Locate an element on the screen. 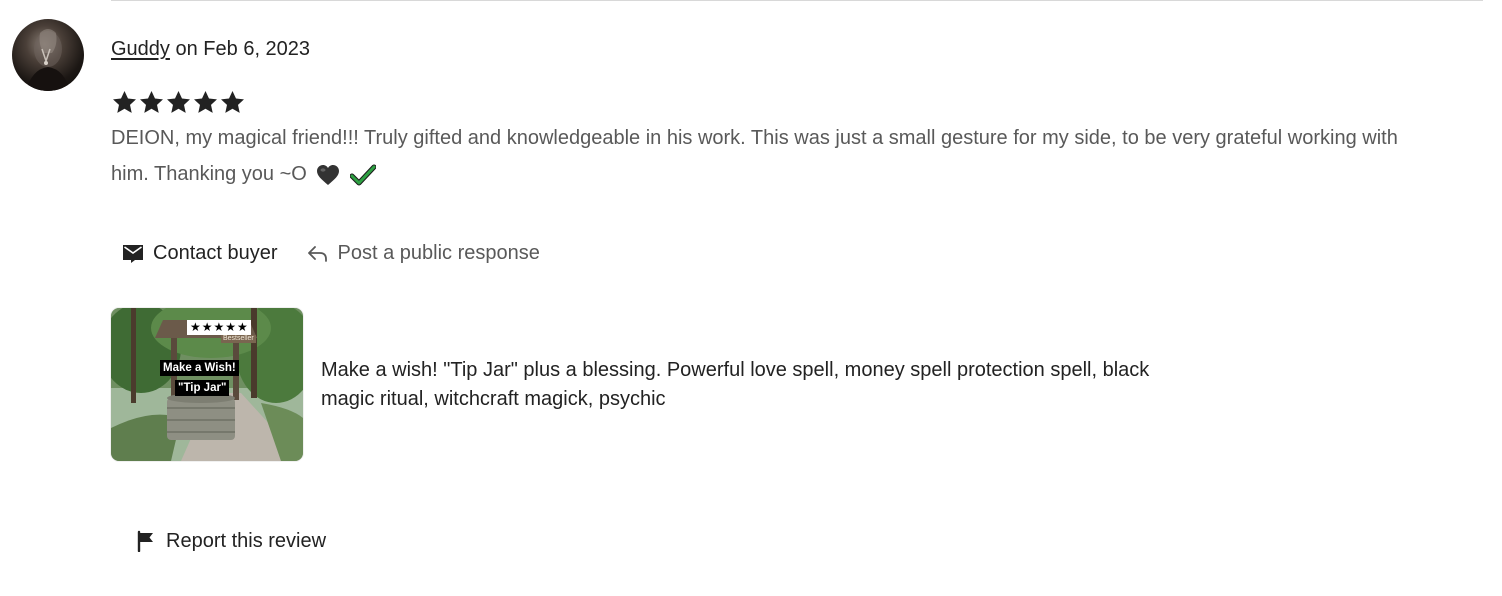 The width and height of the screenshot is (1502, 596). review-date: Feb 6, 2023 is located at coordinates (257, 49).